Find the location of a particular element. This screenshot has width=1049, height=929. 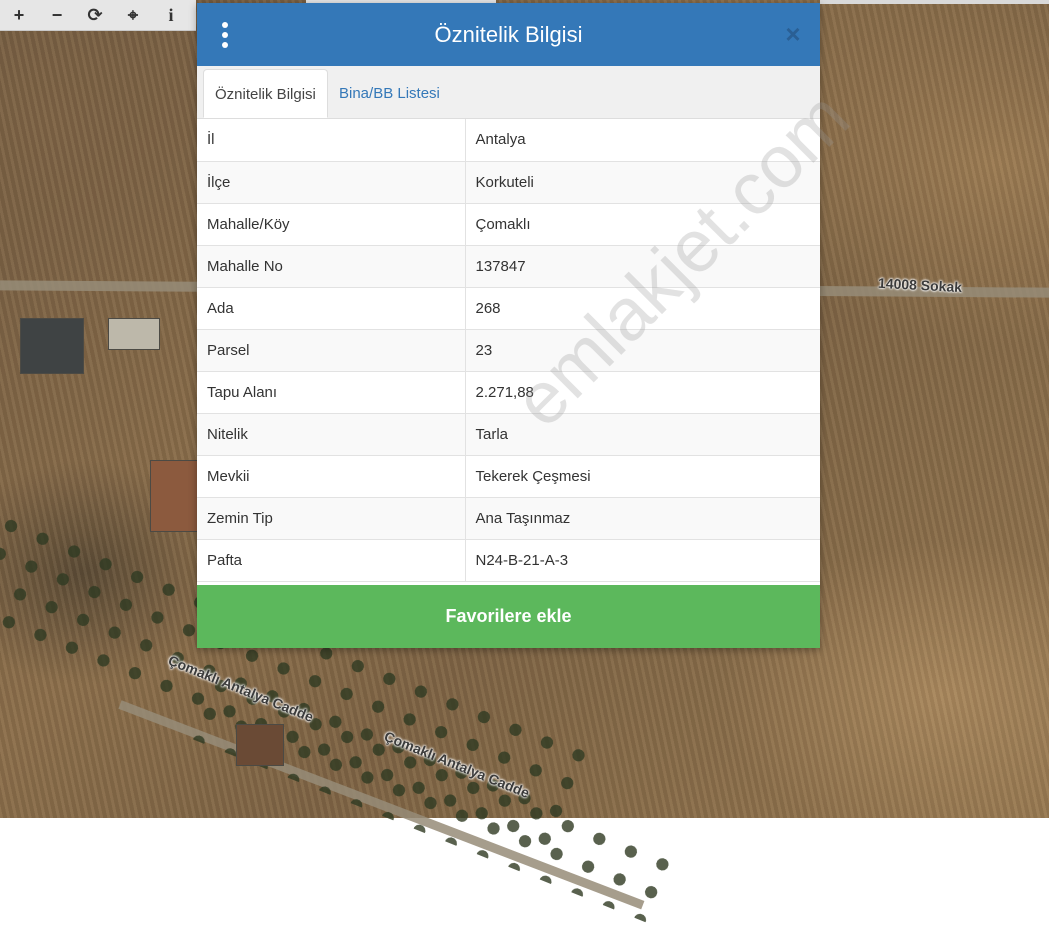

kebab-menu-icon is located at coordinates (225, 35).